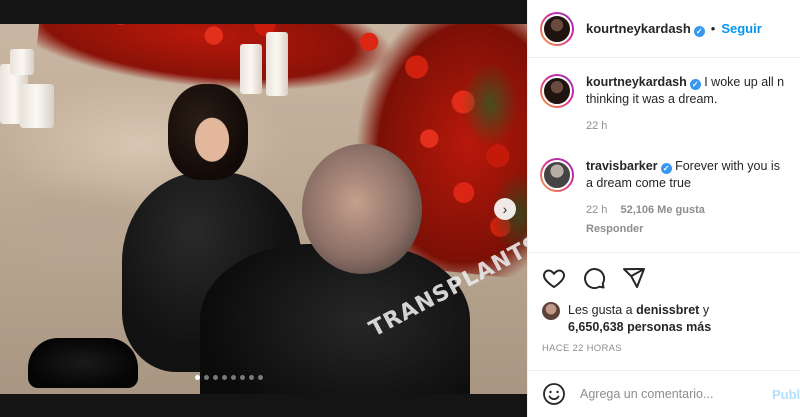  What do you see at coordinates (706, 310) in the screenshot?
I see `likes-joiner: y` at bounding box center [706, 310].